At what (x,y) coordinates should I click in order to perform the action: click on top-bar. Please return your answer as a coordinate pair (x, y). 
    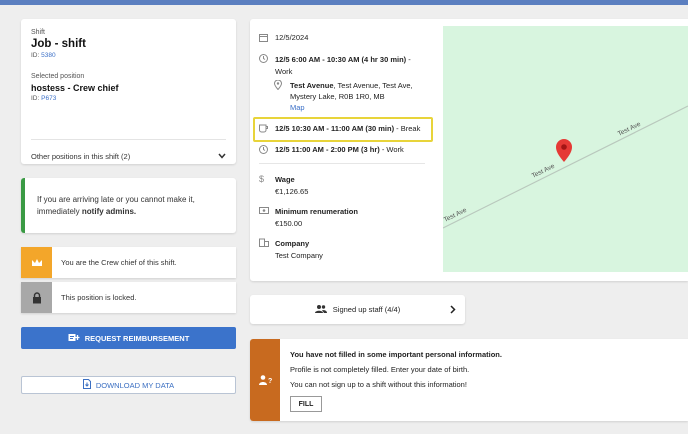
    Looking at the image, I should click on (344, 2).